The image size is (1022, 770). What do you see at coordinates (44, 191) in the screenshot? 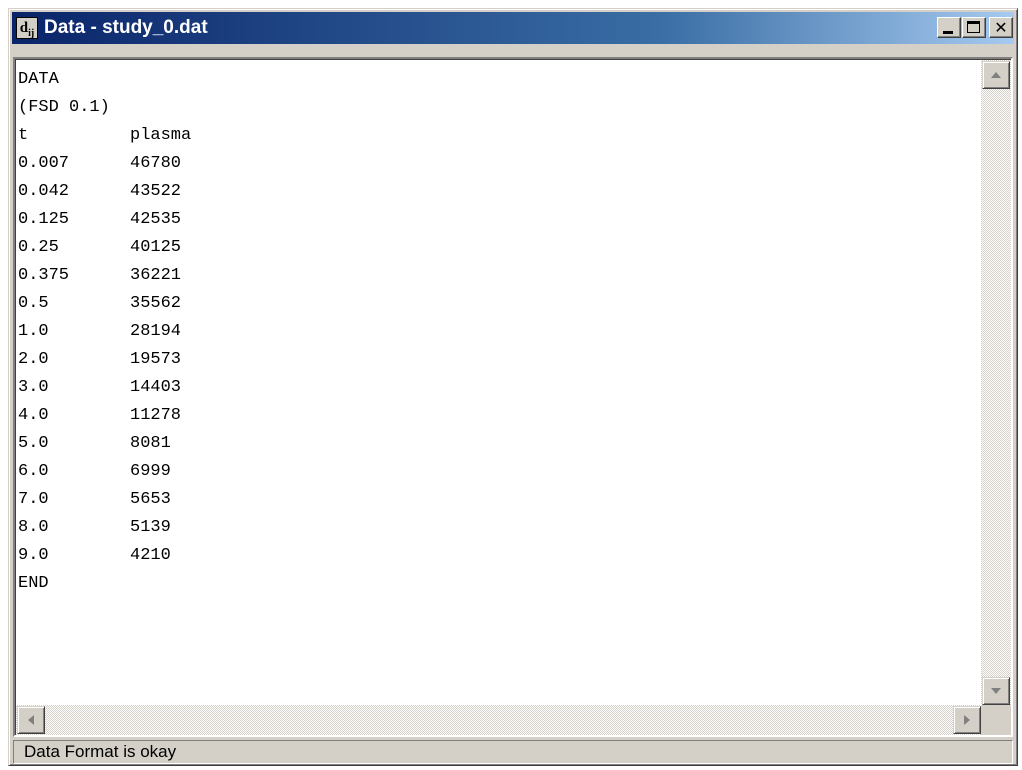
I see `time-value: 0.042` at bounding box center [44, 191].